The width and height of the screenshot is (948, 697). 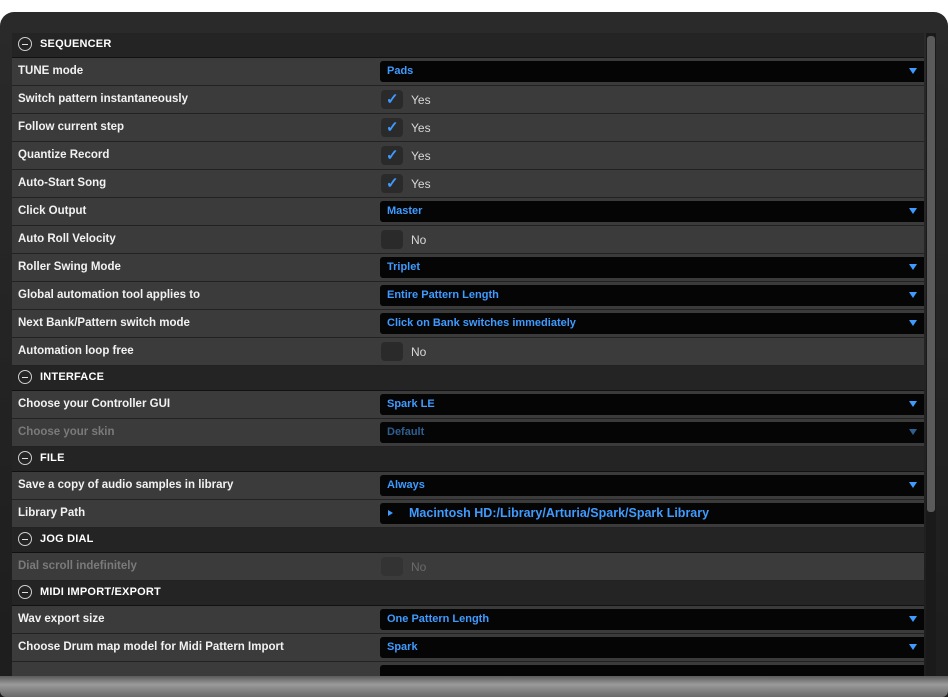 I want to click on section-interface: INTERFACE, so click(x=468, y=378).